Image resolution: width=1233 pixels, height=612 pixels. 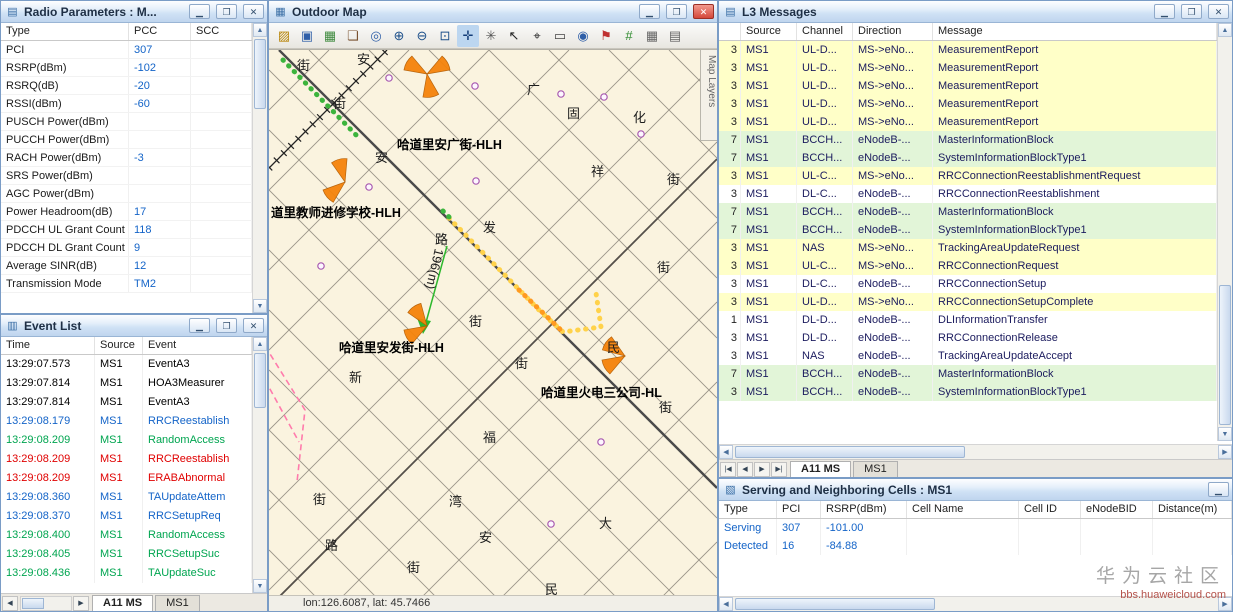 What do you see at coordinates (975, 528) in the screenshot?
I see `serving-cell-row: Serving 307 -101.00` at bounding box center [975, 528].